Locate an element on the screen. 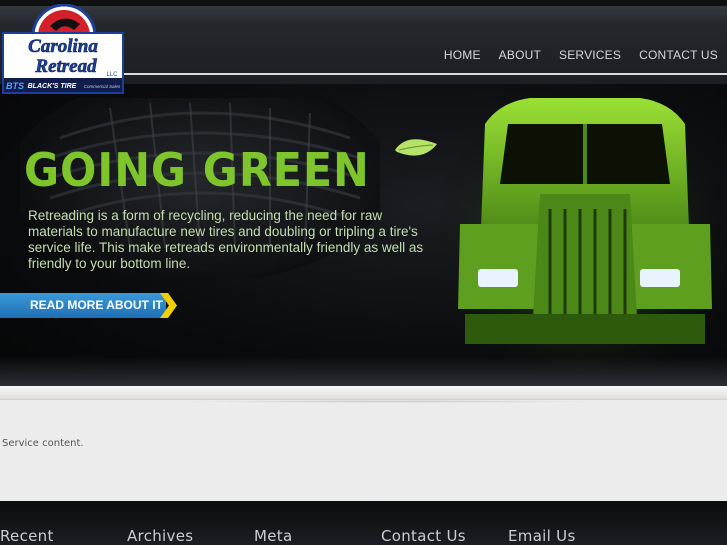 The image size is (727, 545). right-headlight is located at coordinates (660, 278).